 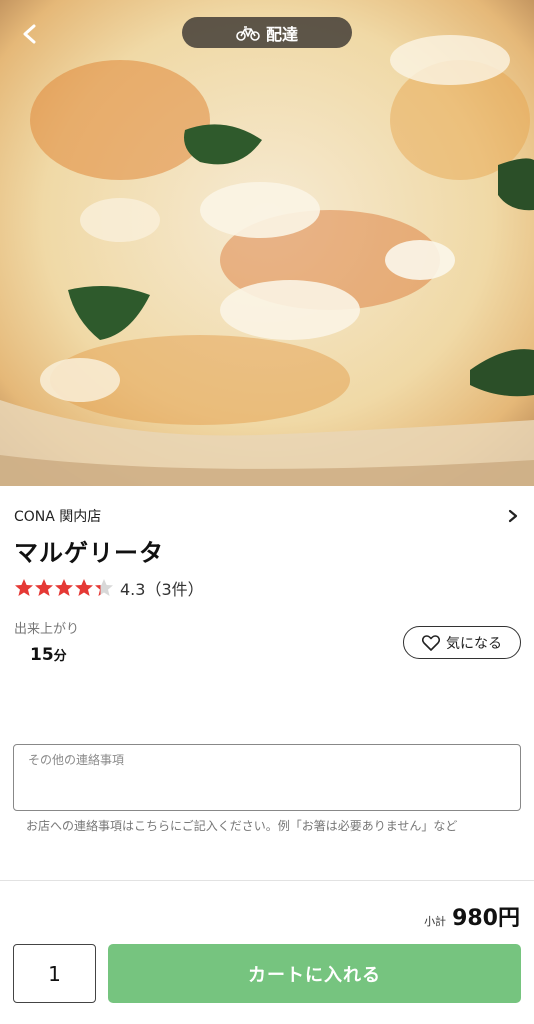 I want to click on quantity-selector: 1, so click(x=54, y=973).